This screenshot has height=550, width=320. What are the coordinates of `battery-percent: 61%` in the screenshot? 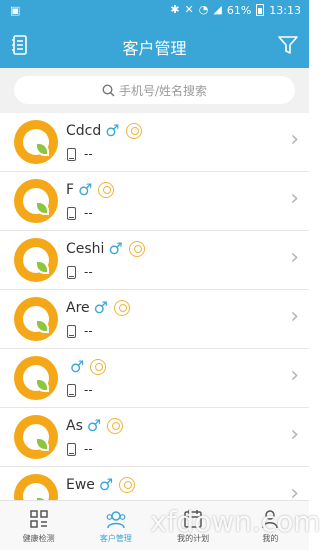 It's located at (239, 10).